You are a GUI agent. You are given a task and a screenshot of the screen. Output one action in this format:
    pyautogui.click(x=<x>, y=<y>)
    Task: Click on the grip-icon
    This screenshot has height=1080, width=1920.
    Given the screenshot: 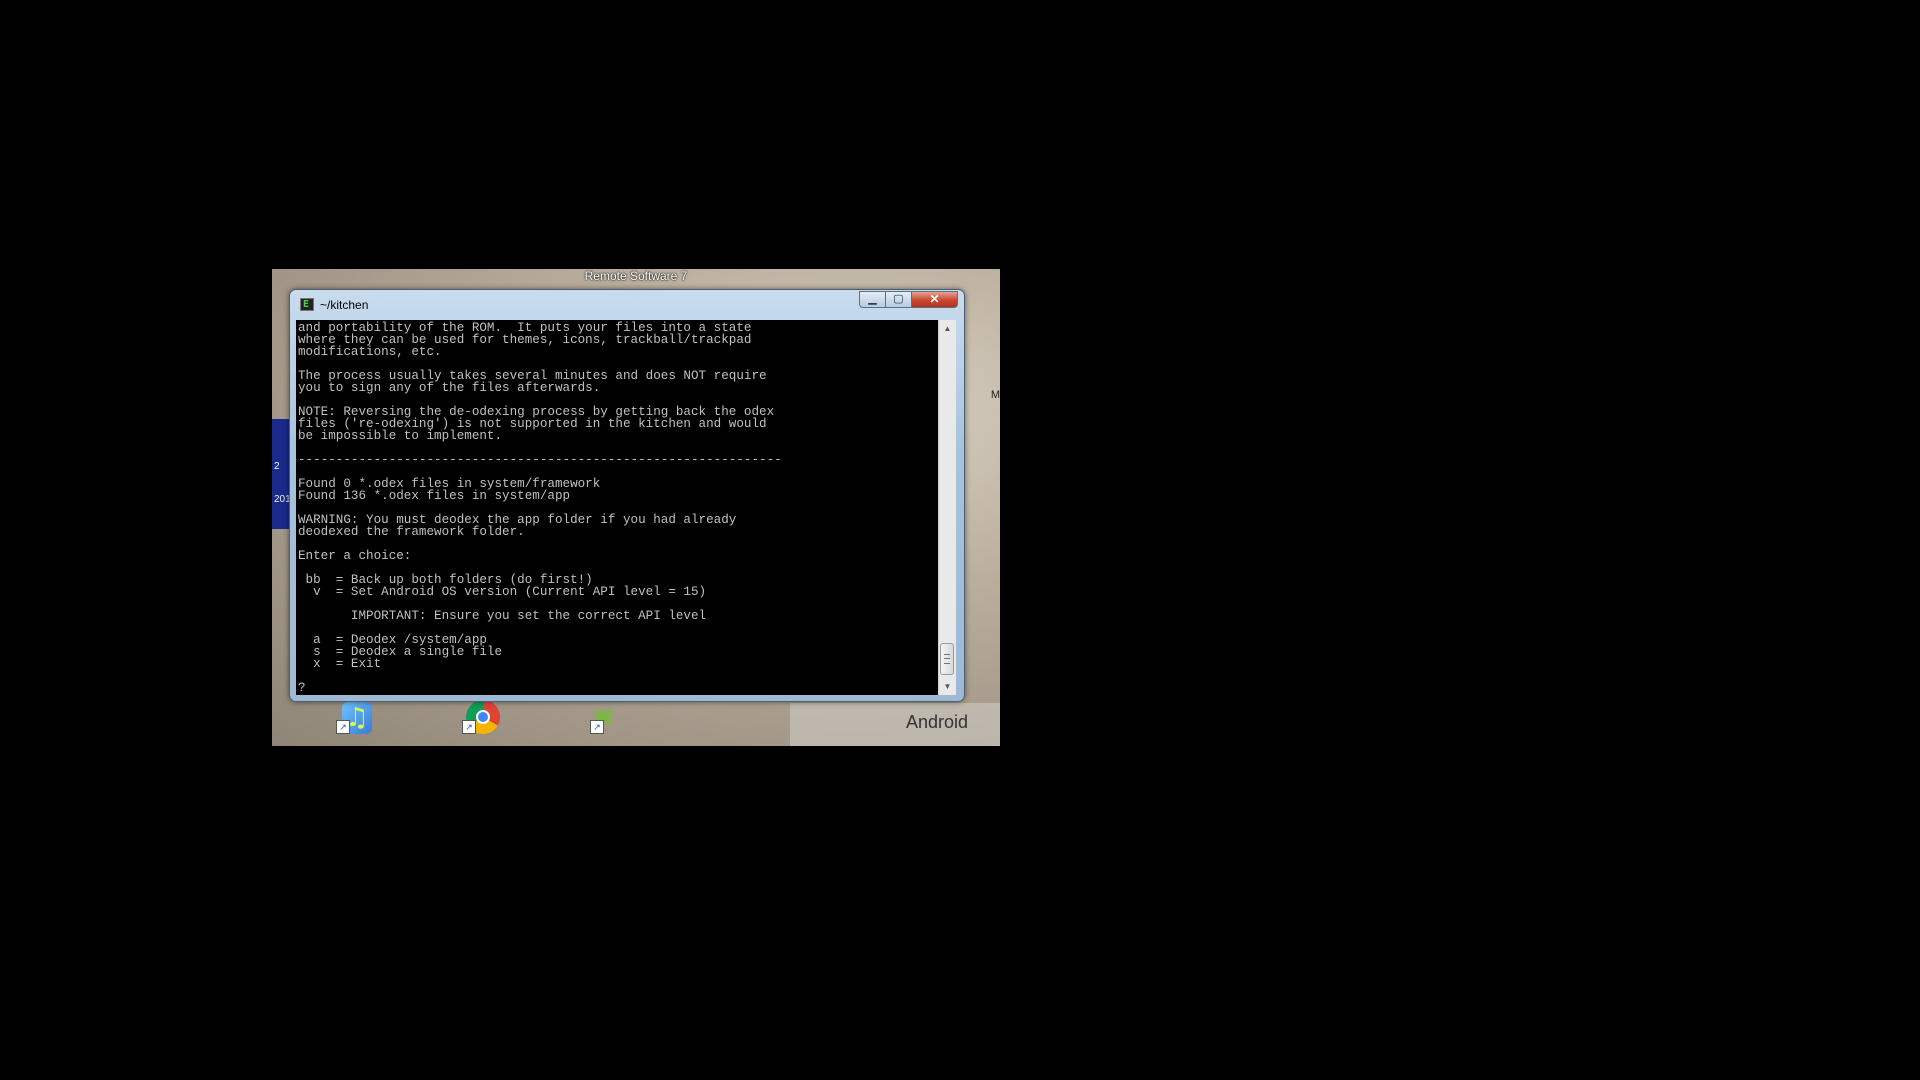 What is the action you would take?
    pyautogui.click(x=947, y=659)
    